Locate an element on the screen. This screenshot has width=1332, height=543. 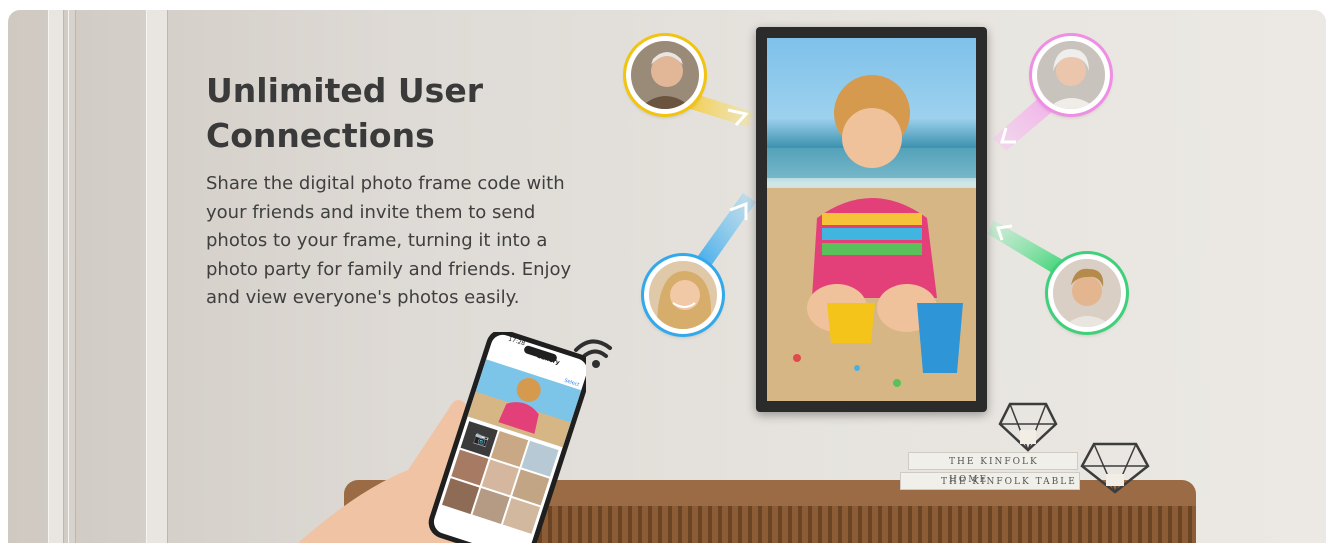
headline-line: Connections is located at coordinates (320, 135).